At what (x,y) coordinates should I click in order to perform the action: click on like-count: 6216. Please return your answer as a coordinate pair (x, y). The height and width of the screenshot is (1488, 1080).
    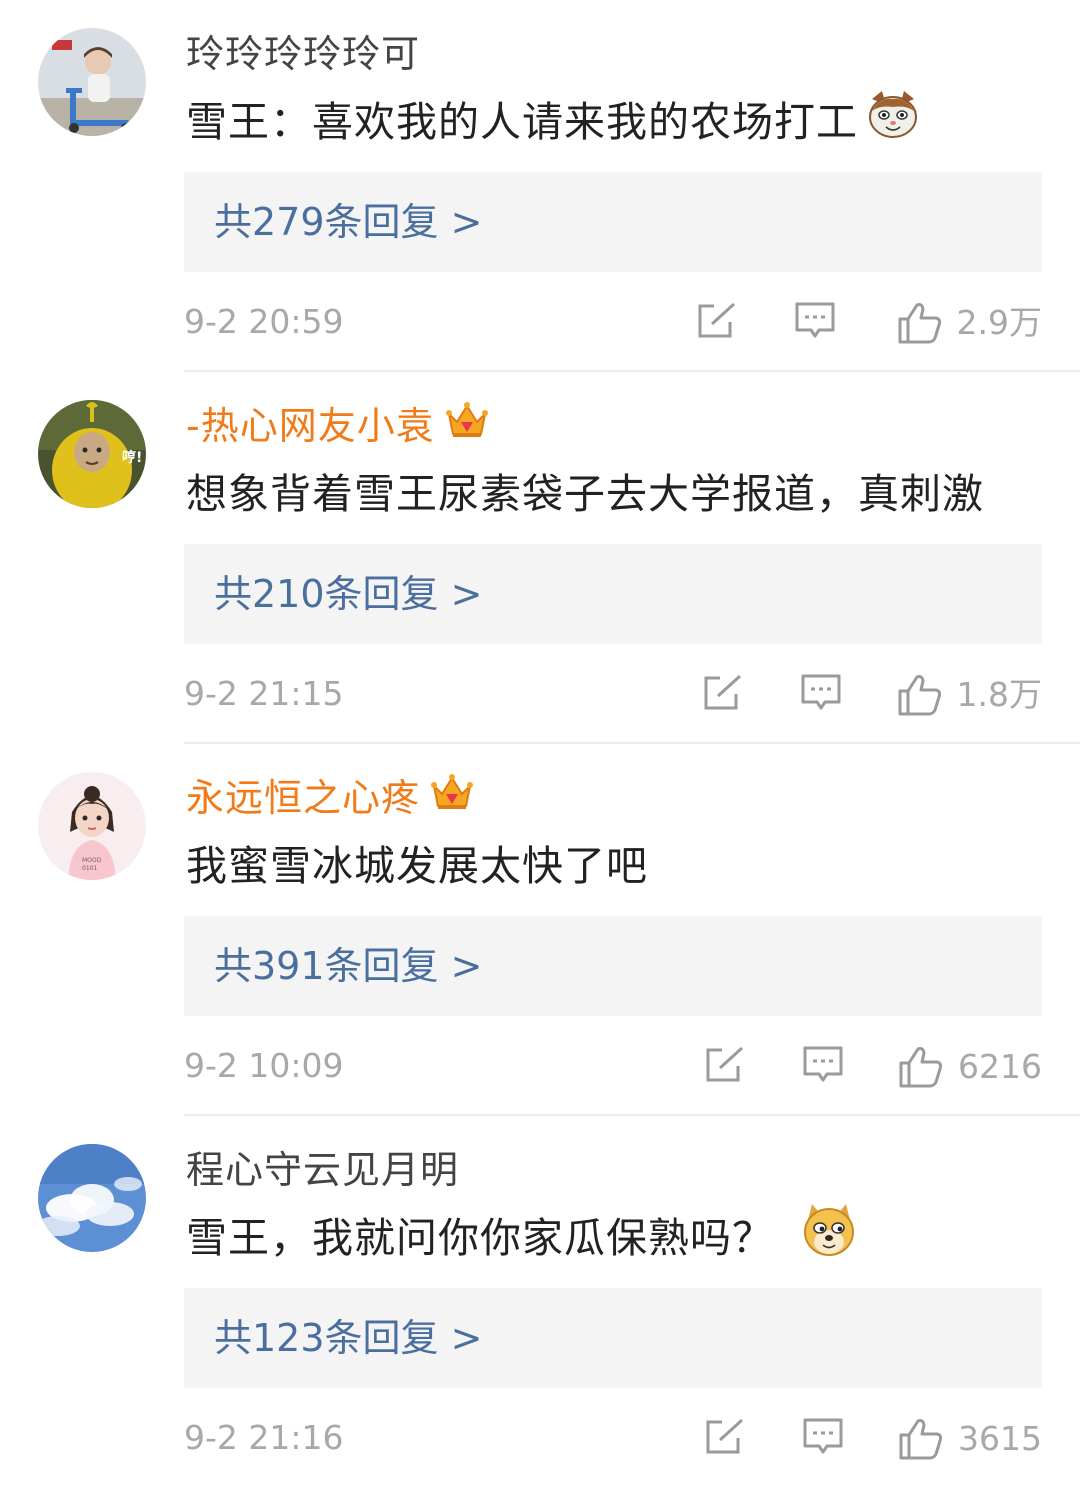
    Looking at the image, I should click on (1000, 1066).